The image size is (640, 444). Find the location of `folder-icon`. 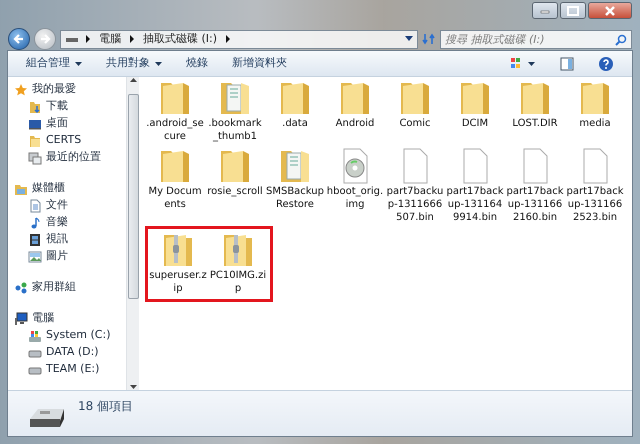

folder-icon is located at coordinates (35, 141).